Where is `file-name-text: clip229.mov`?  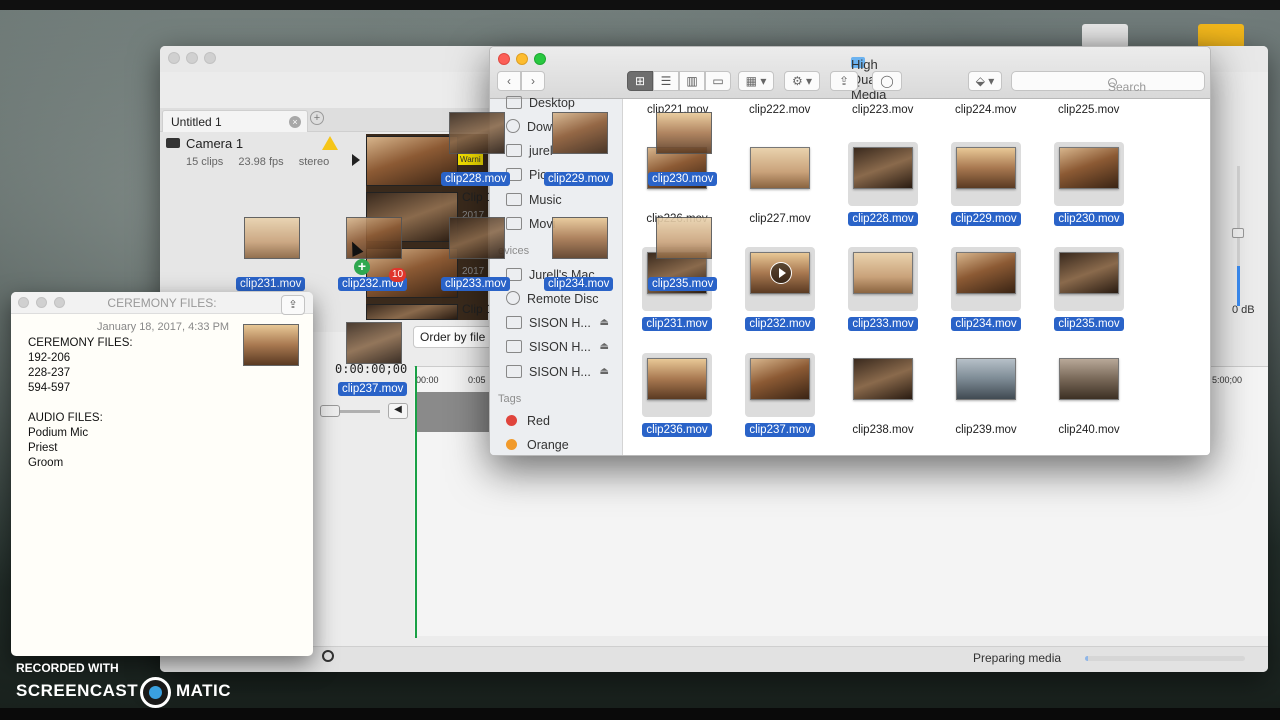 file-name-text: clip229.mov is located at coordinates (986, 219).